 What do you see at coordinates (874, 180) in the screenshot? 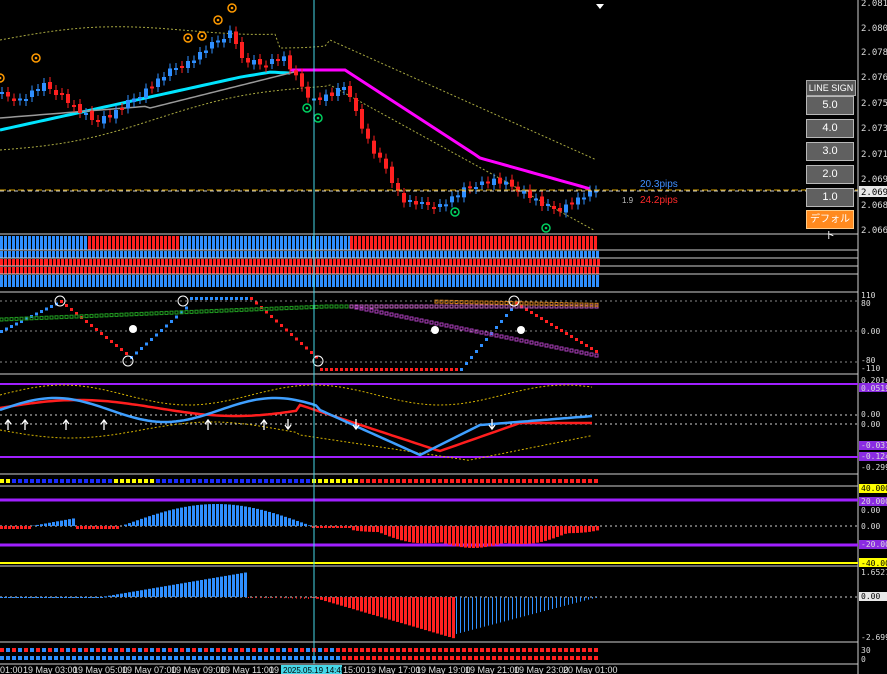
I see `price-tick-7: 2.06990` at bounding box center [874, 180].